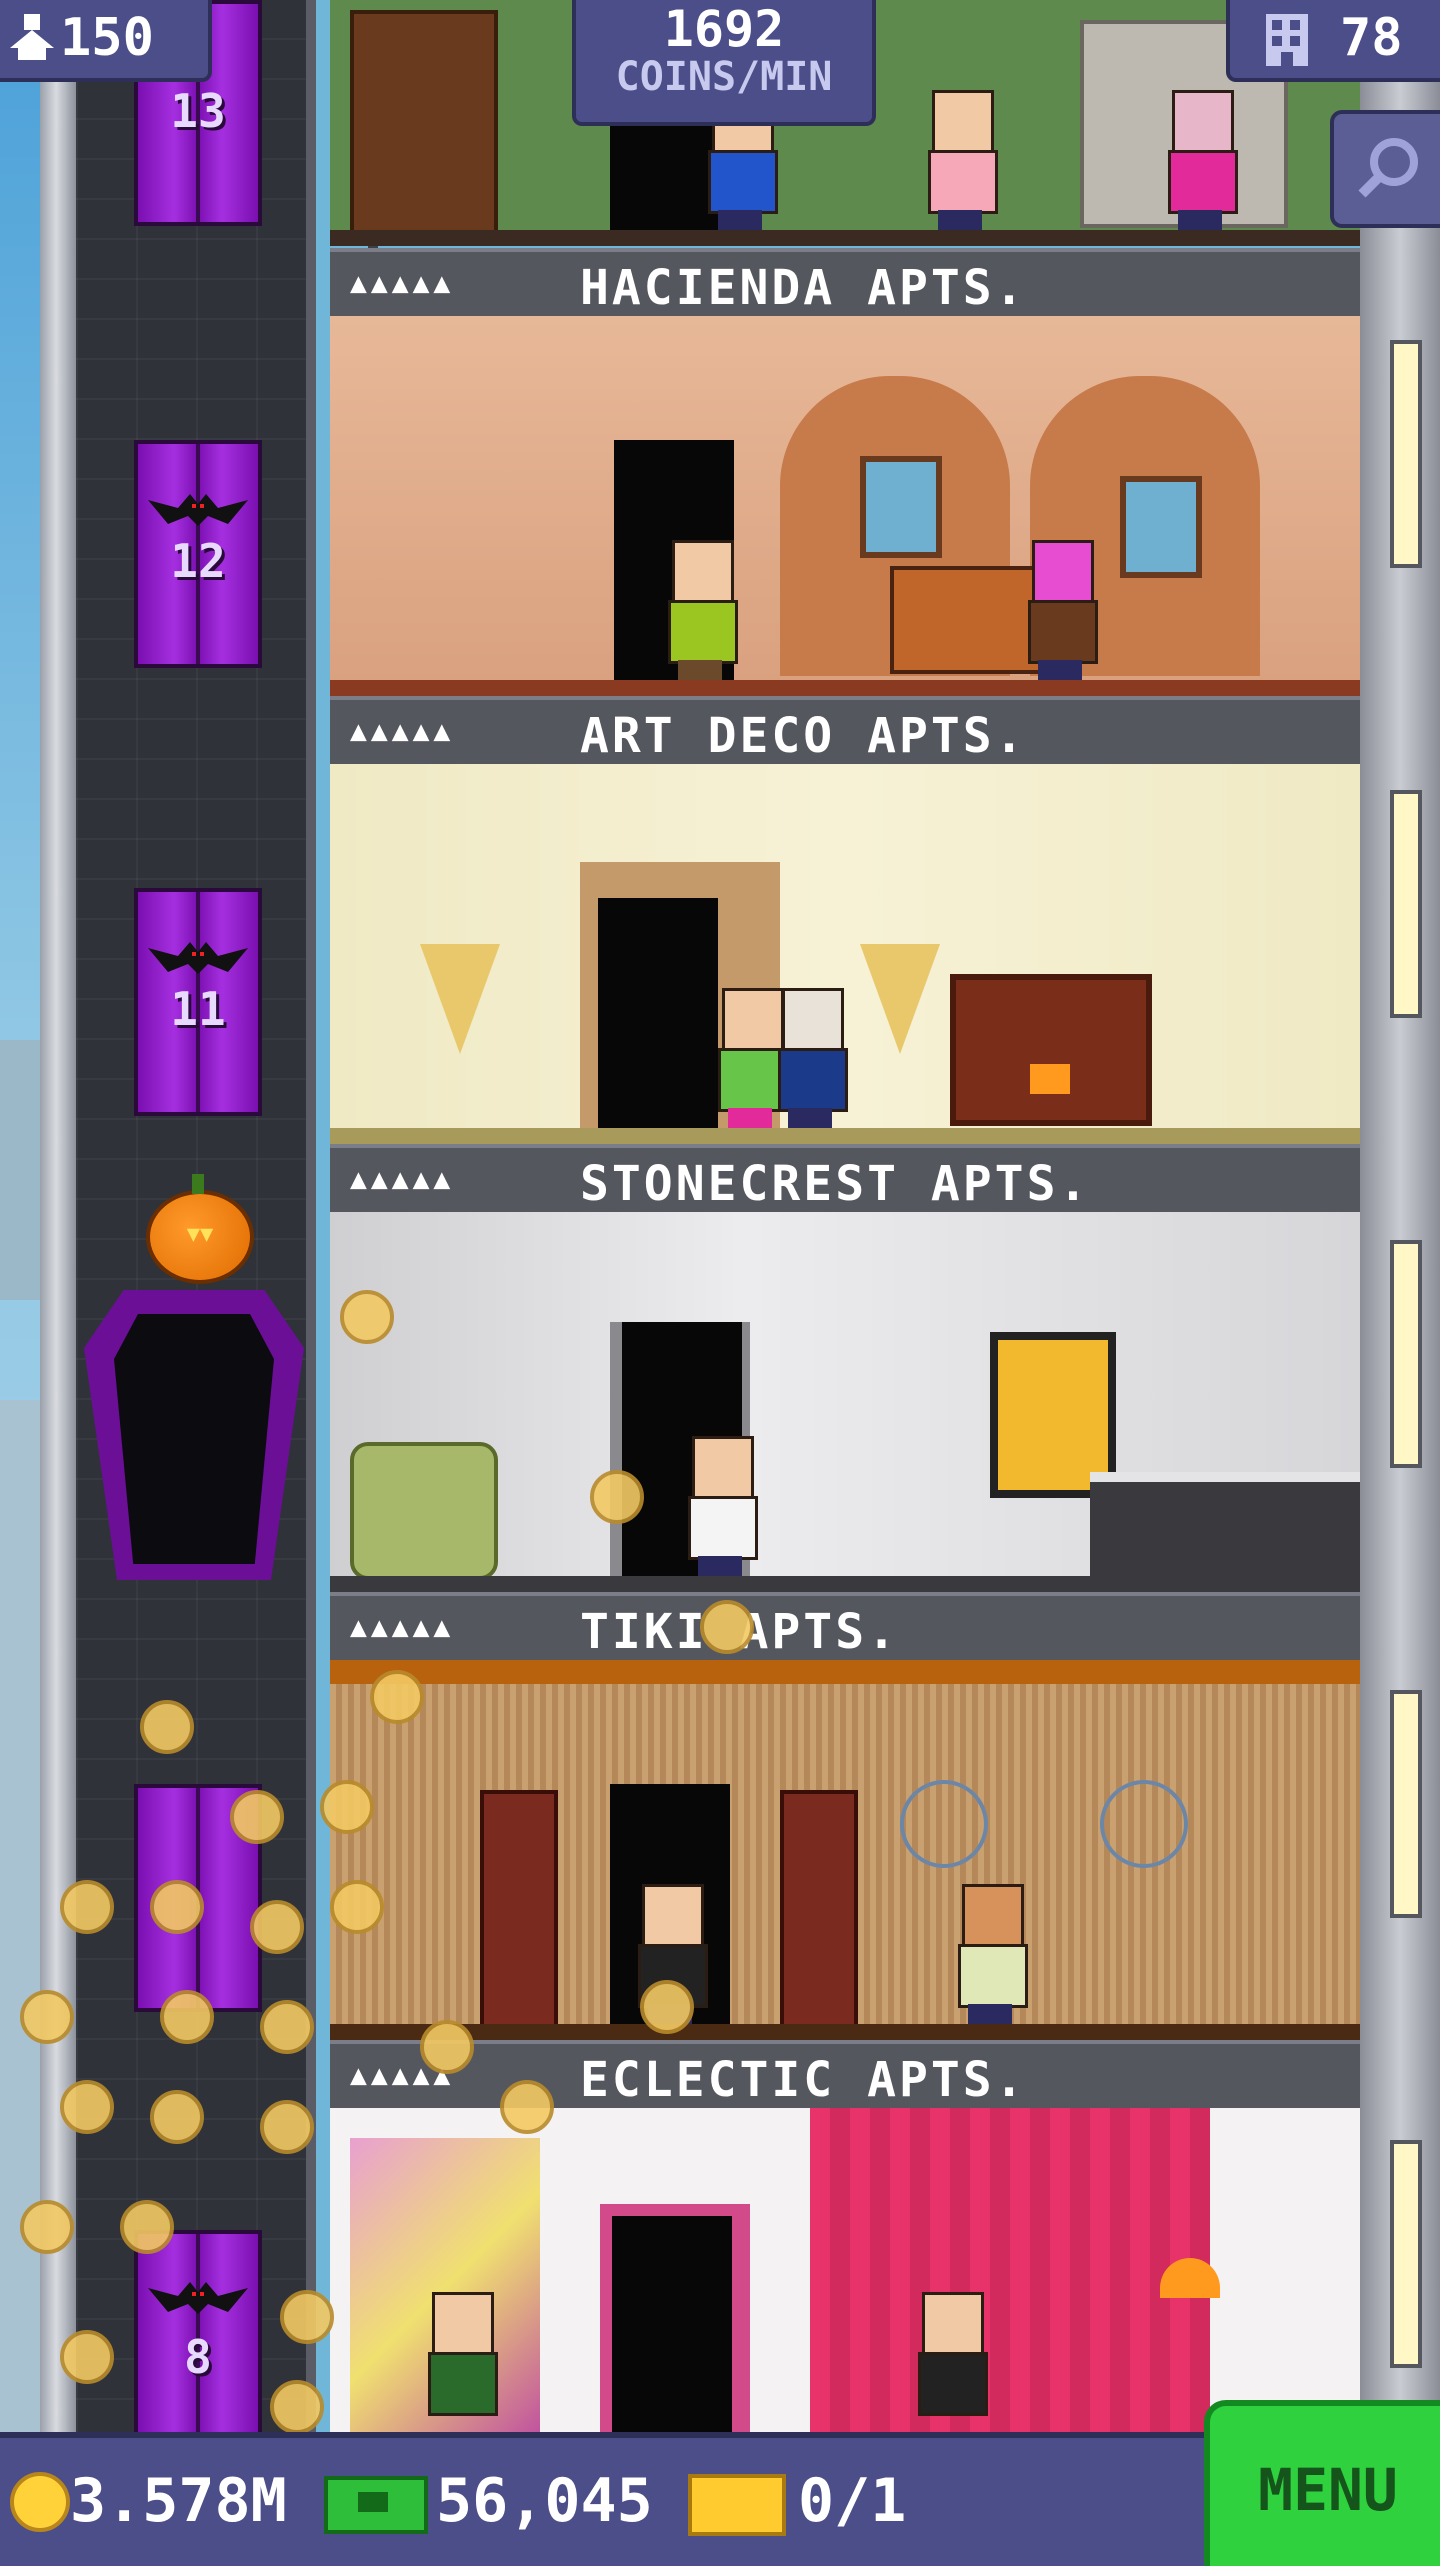 The width and height of the screenshot is (1440, 2566). What do you see at coordinates (32, 37) in the screenshot?
I see `person-up-icon` at bounding box center [32, 37].